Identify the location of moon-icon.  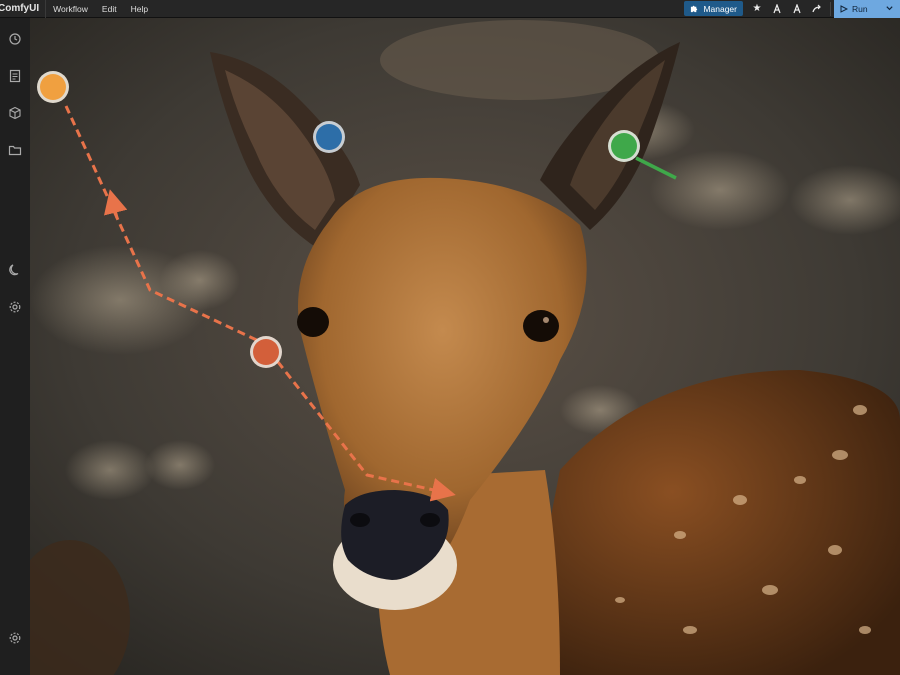
(15, 270).